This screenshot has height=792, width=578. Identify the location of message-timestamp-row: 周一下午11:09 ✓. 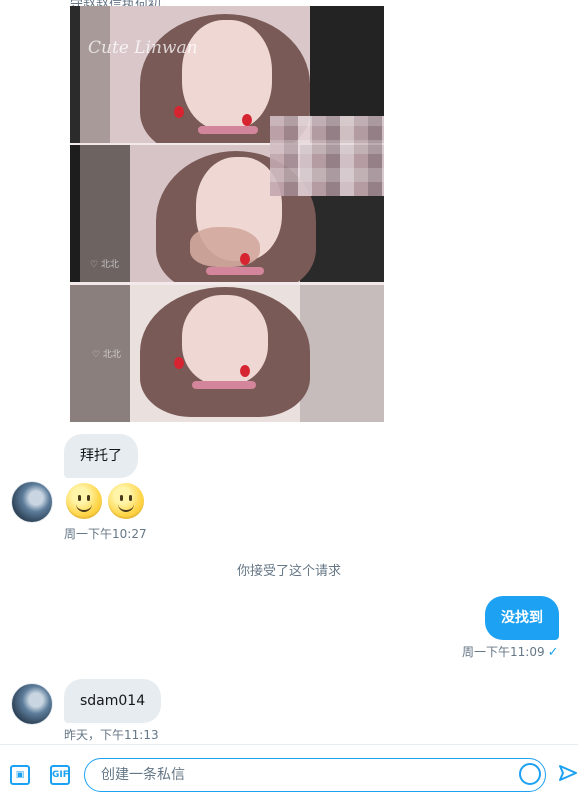
(510, 651).